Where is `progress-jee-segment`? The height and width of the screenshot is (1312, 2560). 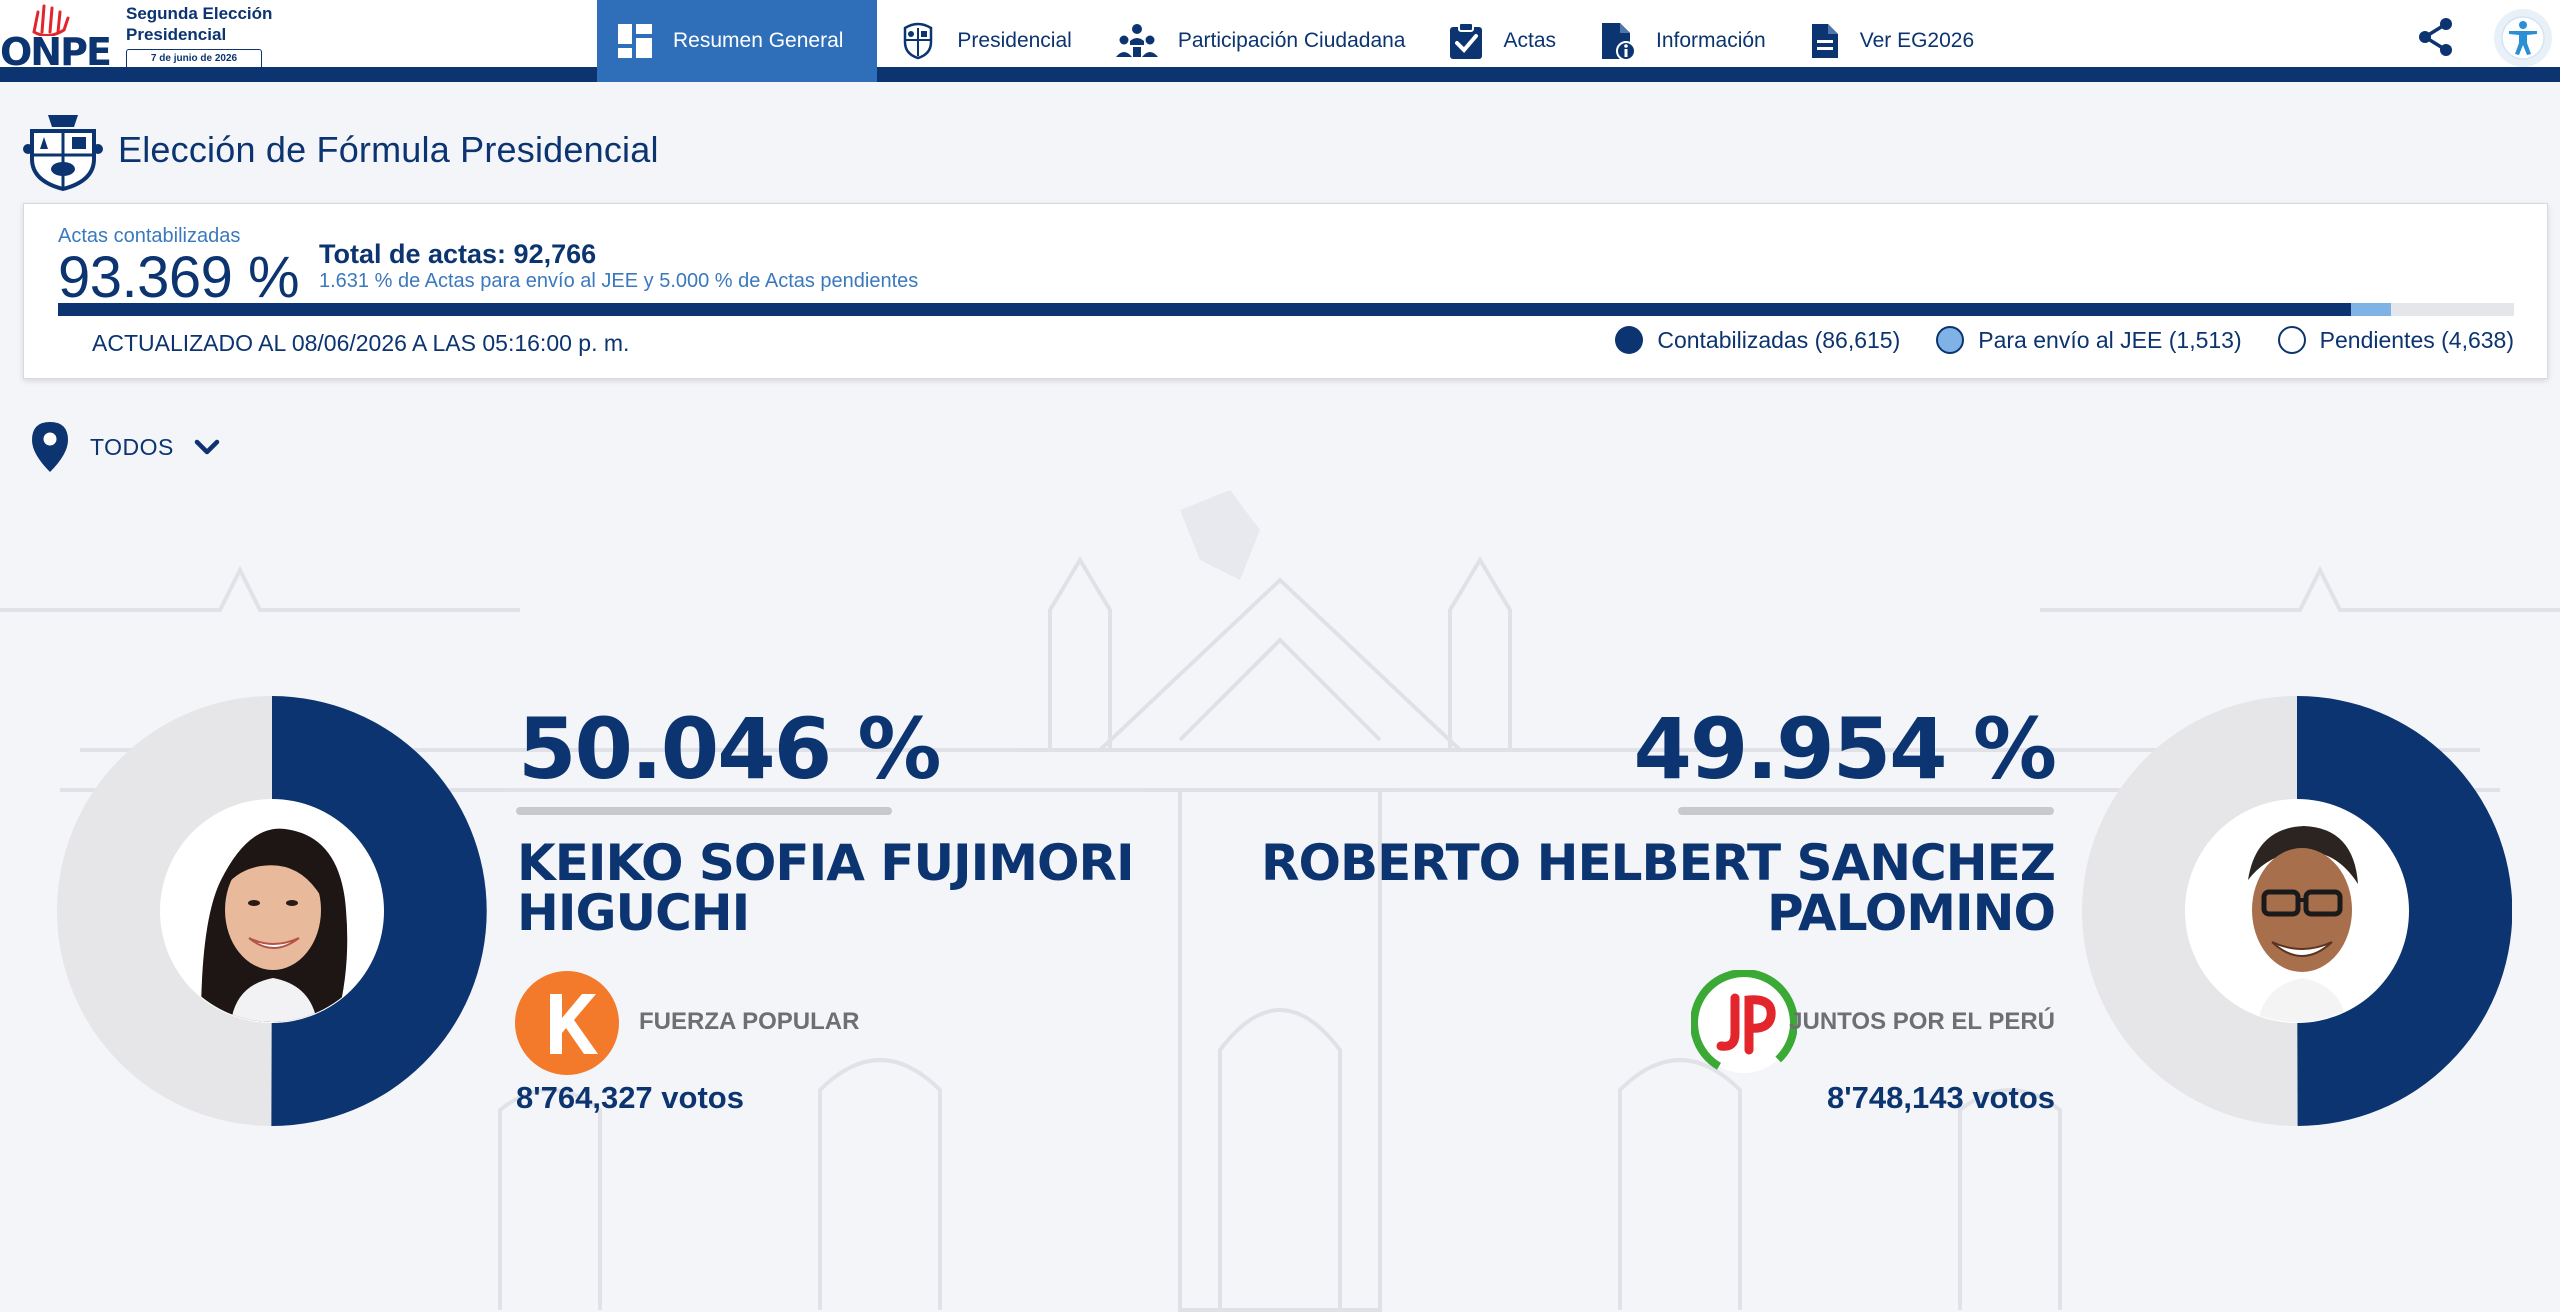 progress-jee-segment is located at coordinates (2371, 309).